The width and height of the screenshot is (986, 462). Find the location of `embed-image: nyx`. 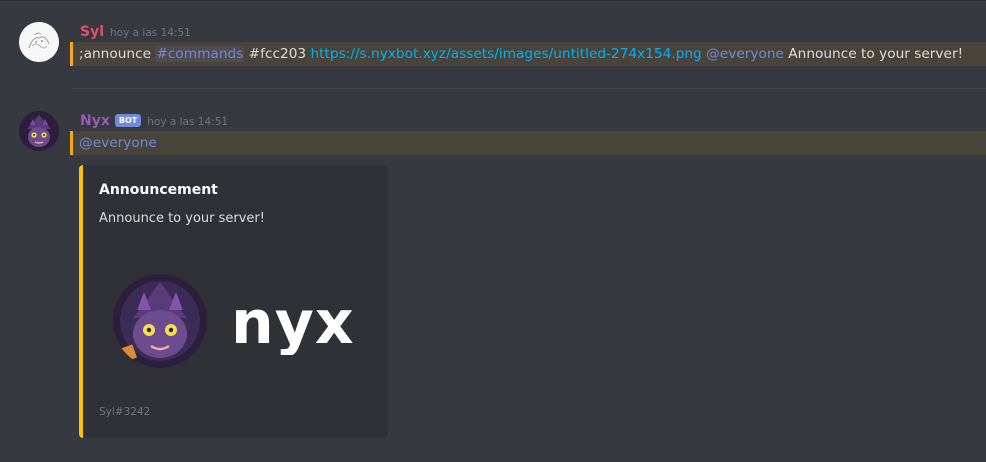

embed-image: nyx is located at coordinates (236, 334).